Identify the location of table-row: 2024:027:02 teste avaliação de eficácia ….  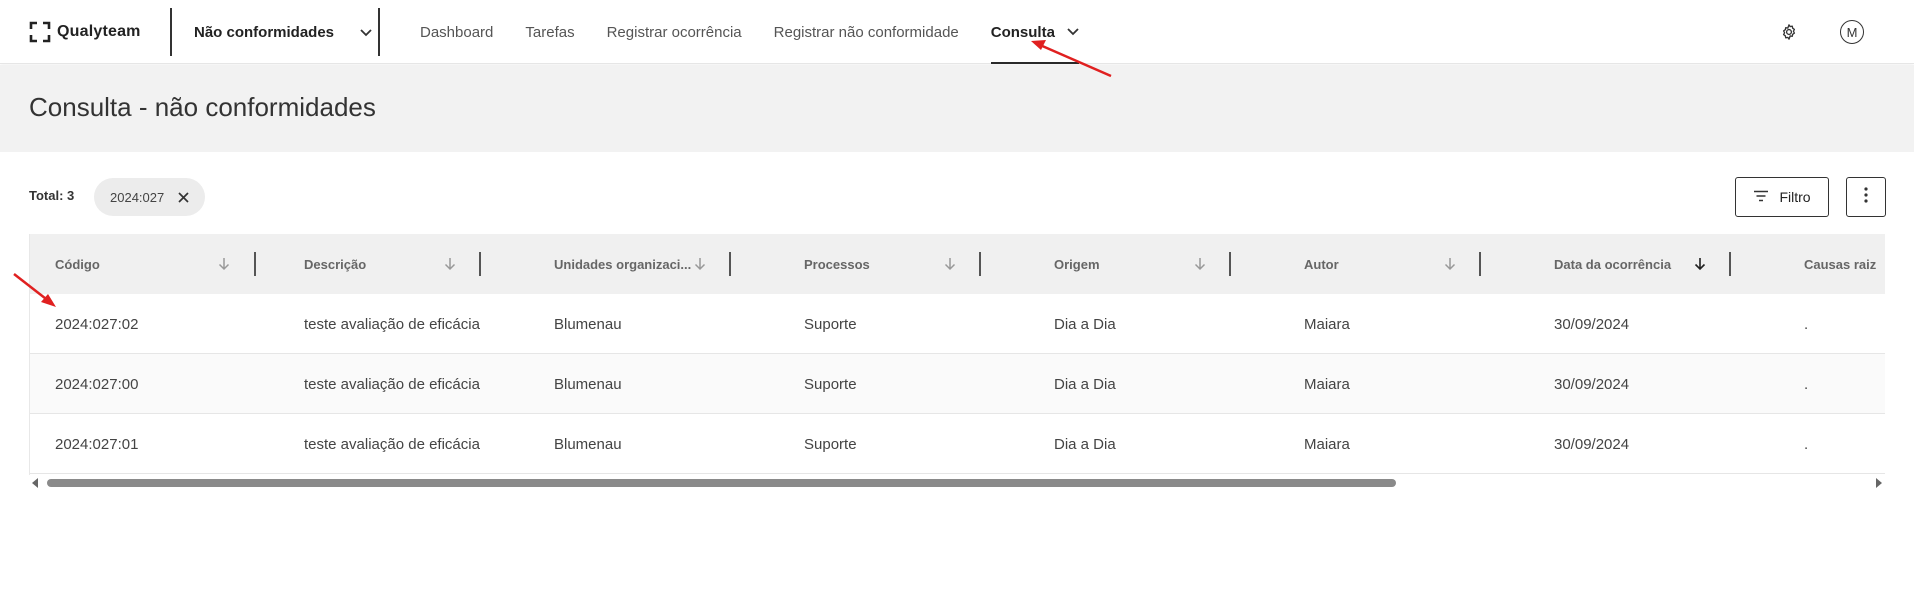
(957, 324).